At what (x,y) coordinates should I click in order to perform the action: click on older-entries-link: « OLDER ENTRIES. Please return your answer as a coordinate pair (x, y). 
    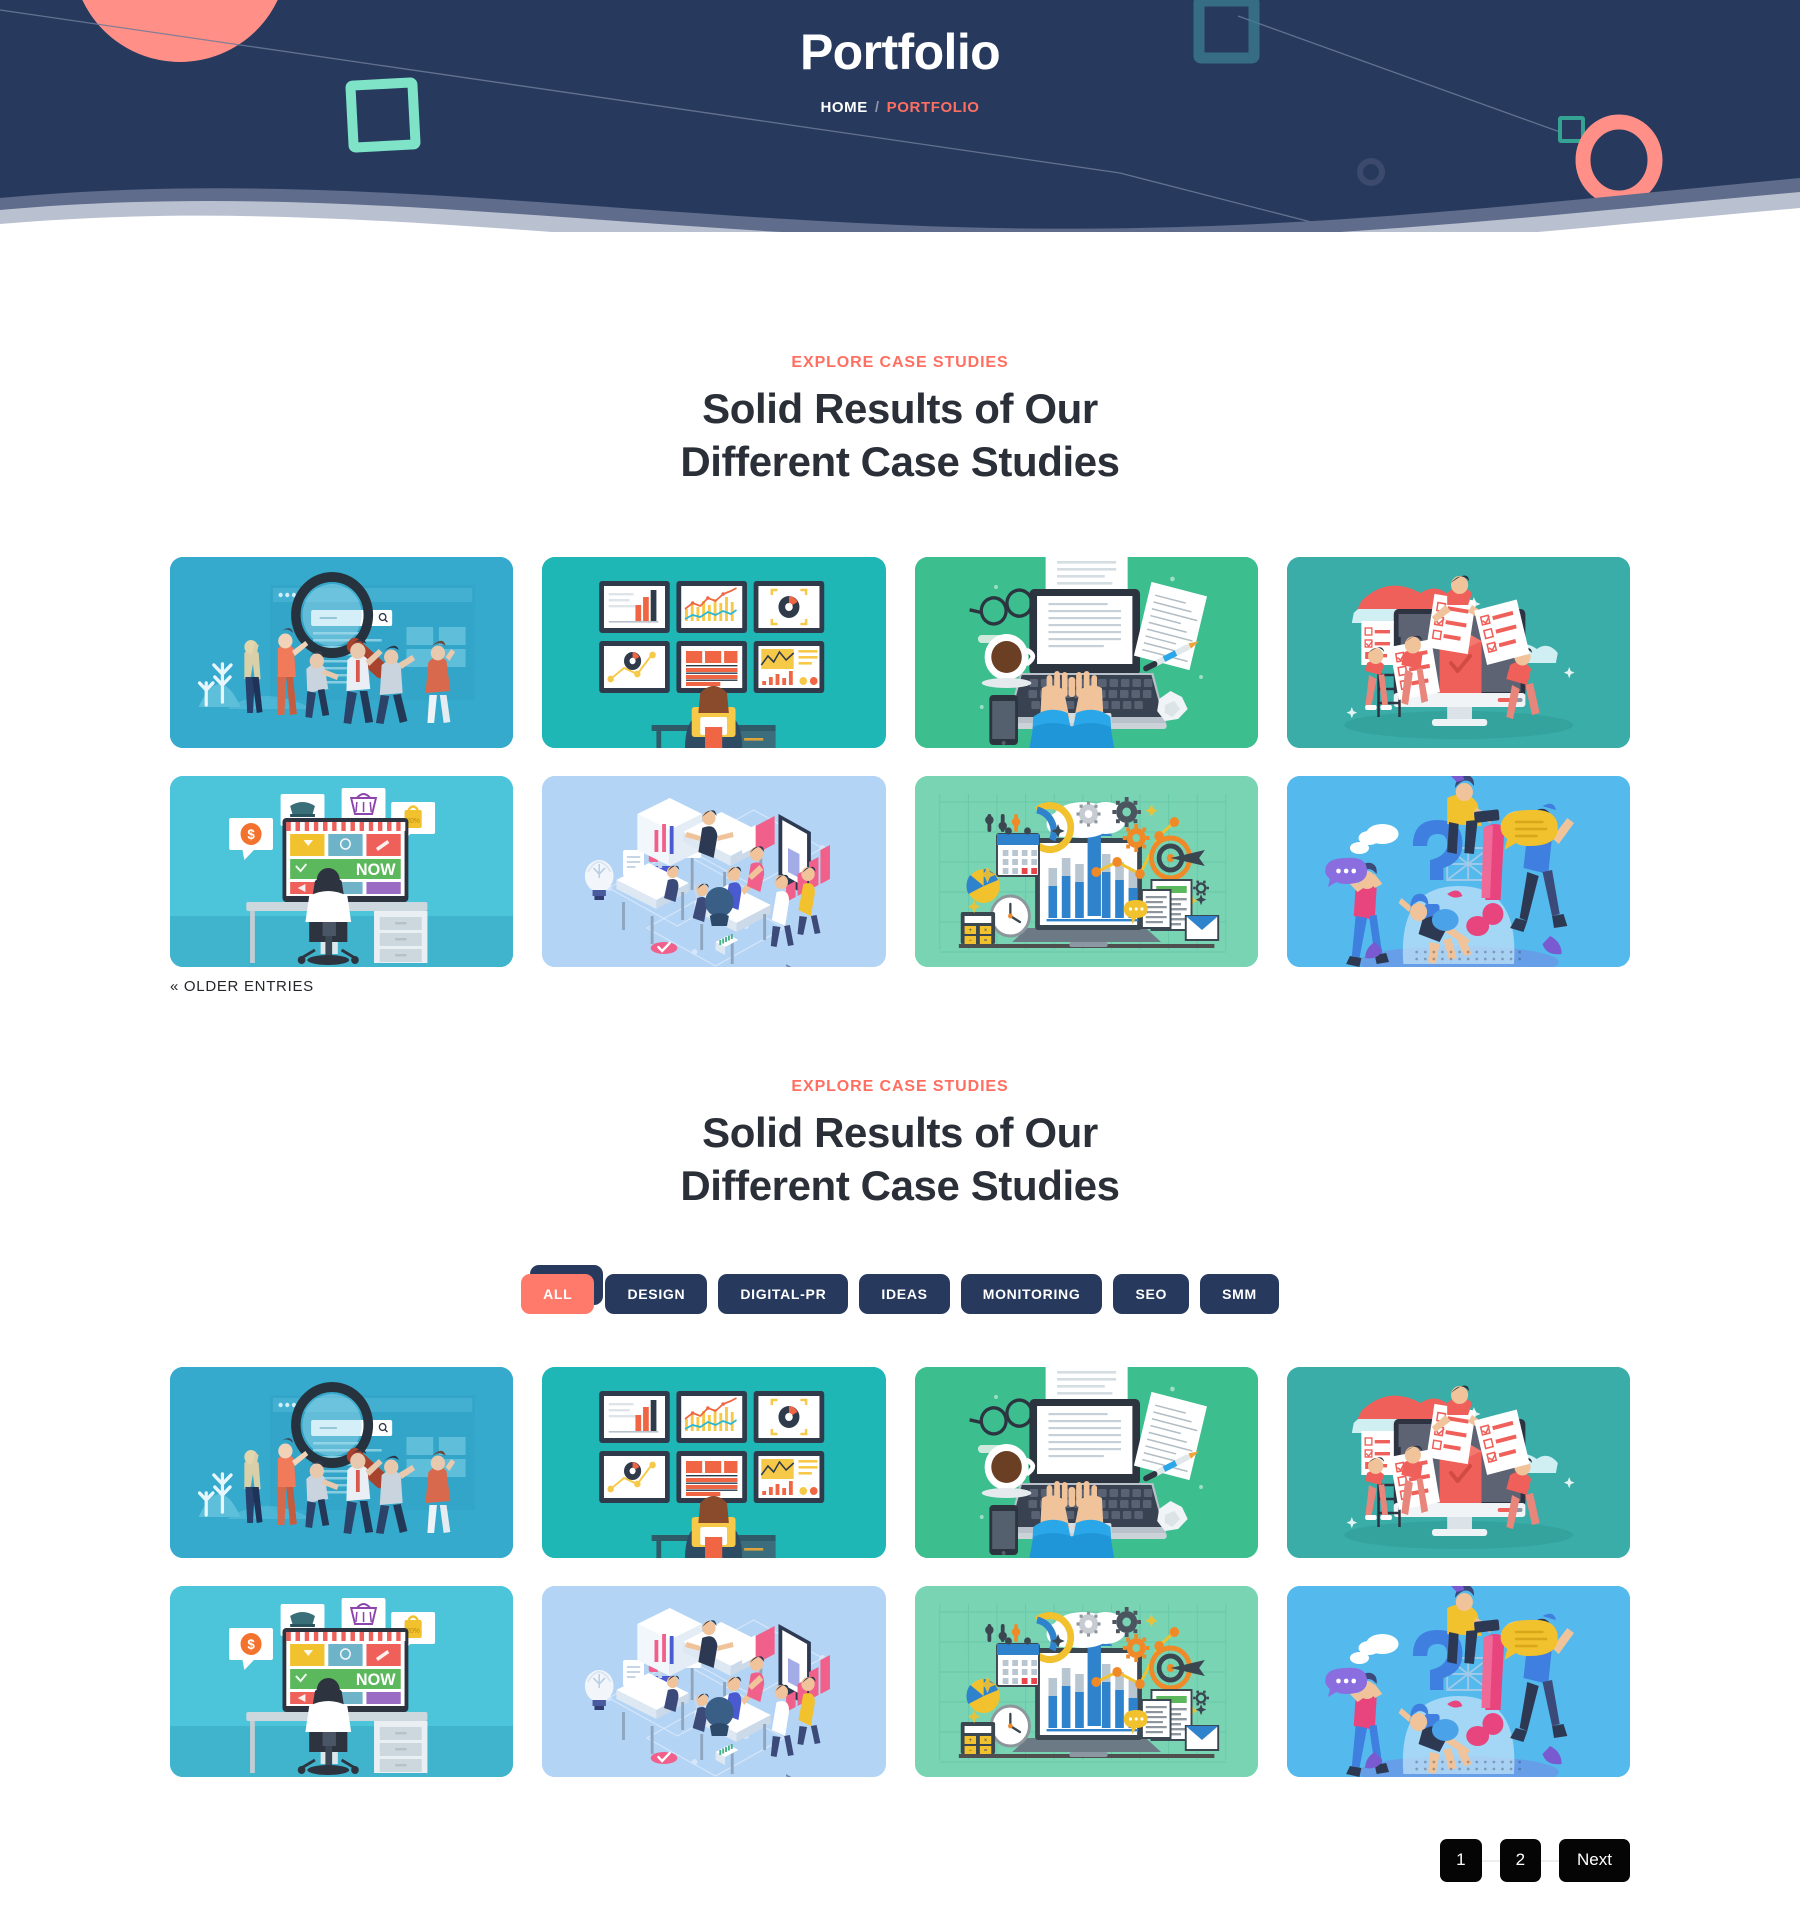
    Looking at the image, I should click on (242, 986).